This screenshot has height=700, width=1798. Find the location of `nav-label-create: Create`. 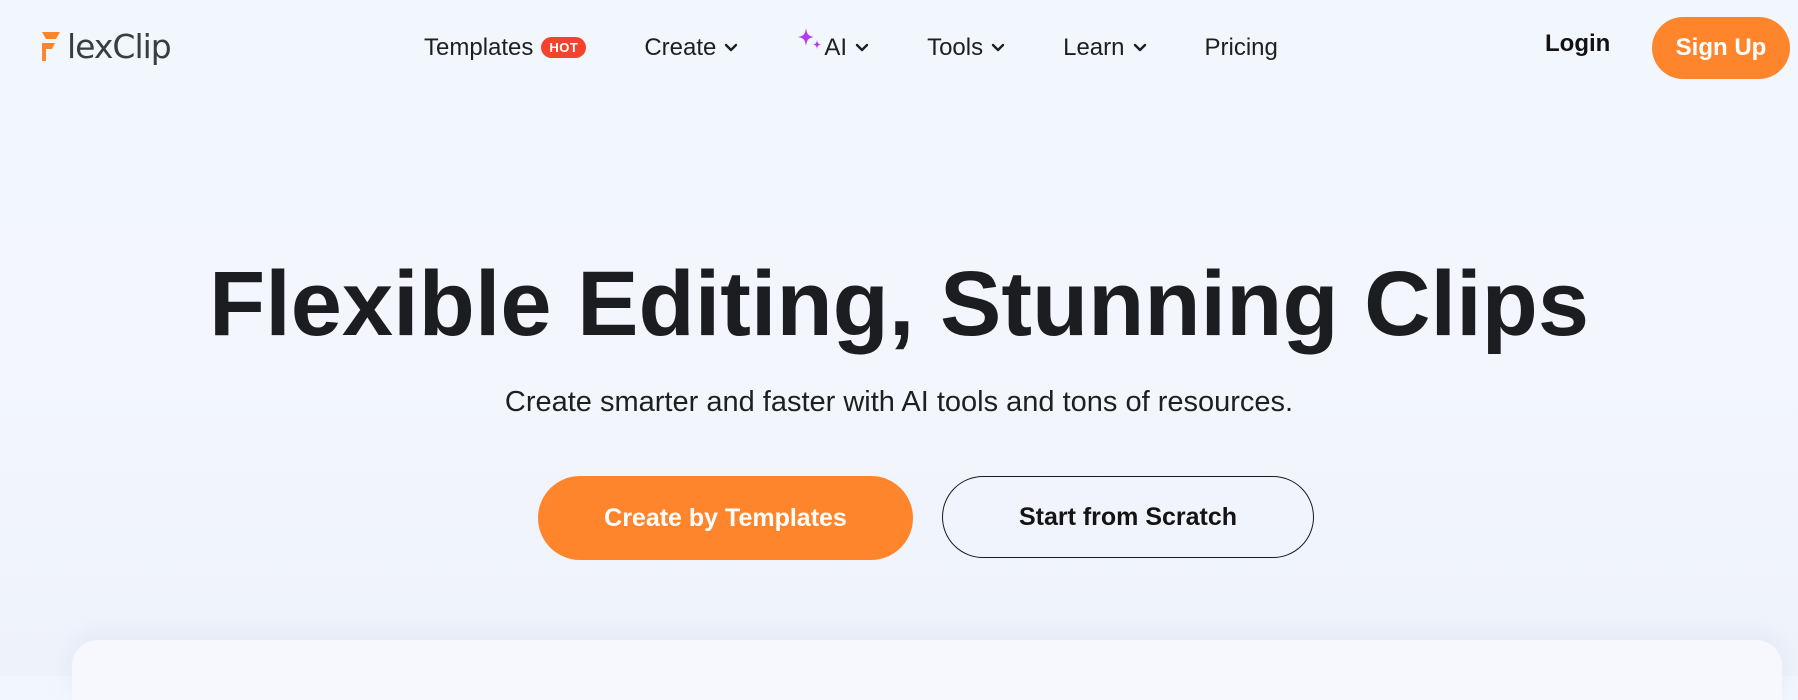

nav-label-create: Create is located at coordinates (680, 47).